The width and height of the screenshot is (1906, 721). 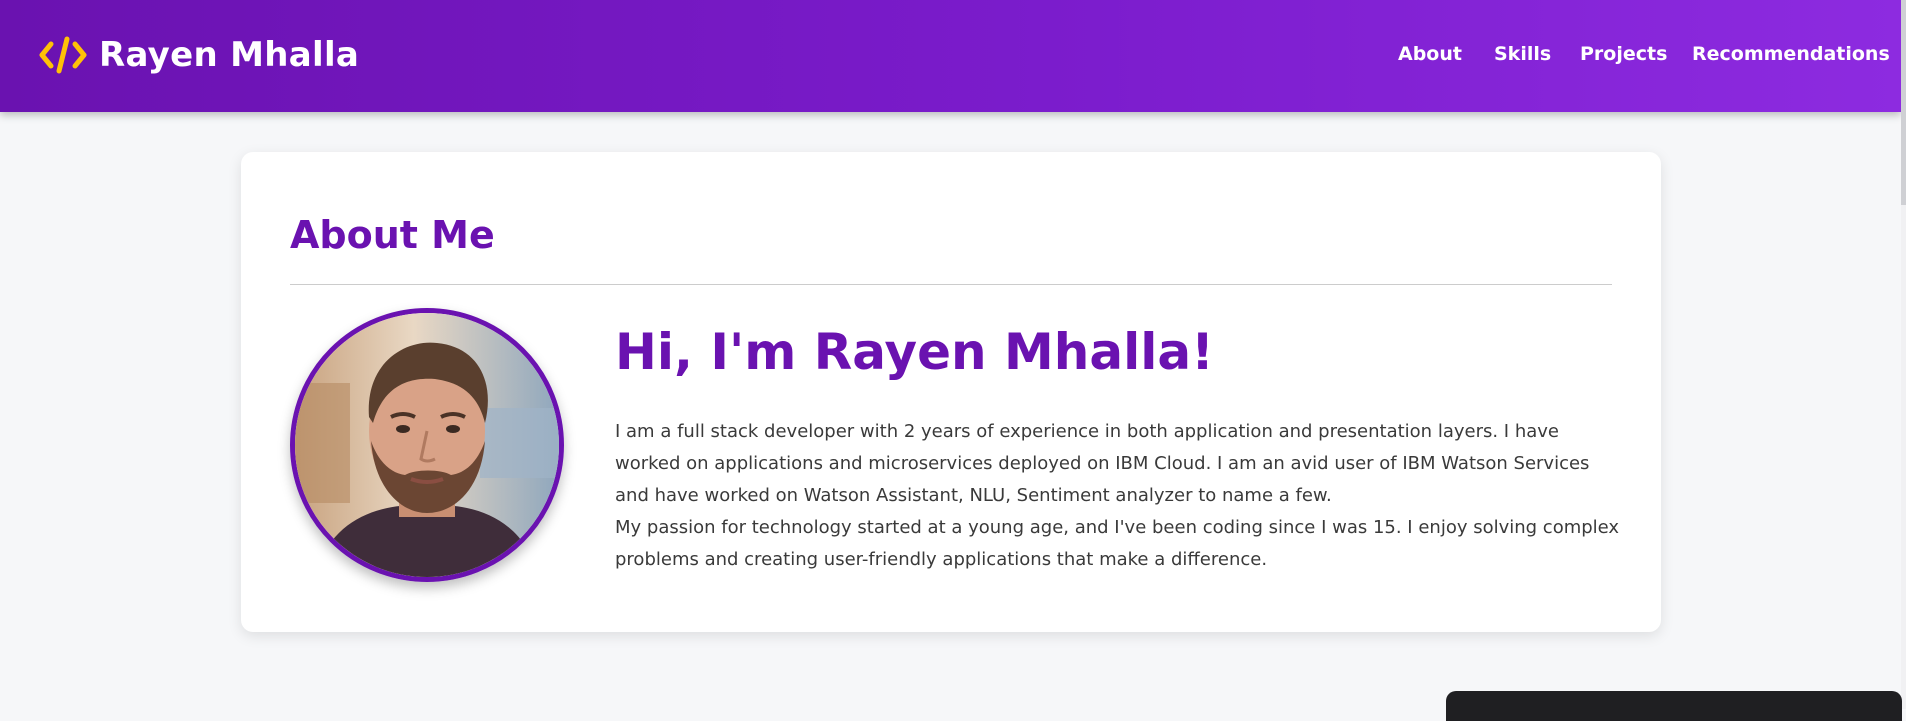 What do you see at coordinates (951, 284) in the screenshot?
I see `section-divider` at bounding box center [951, 284].